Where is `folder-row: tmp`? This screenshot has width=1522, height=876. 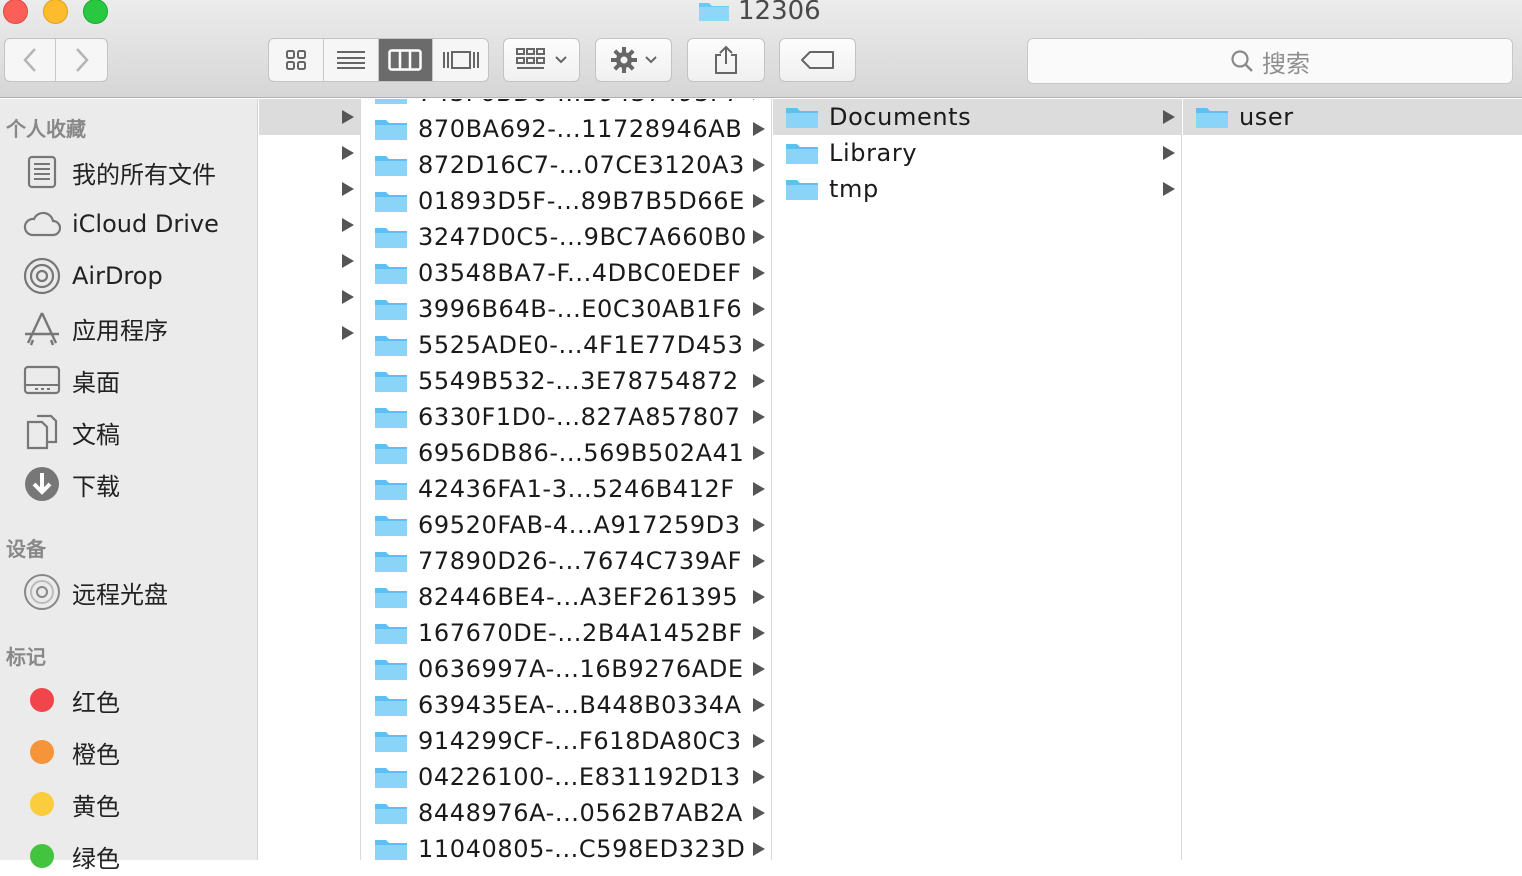
folder-row: tmp is located at coordinates (977, 189).